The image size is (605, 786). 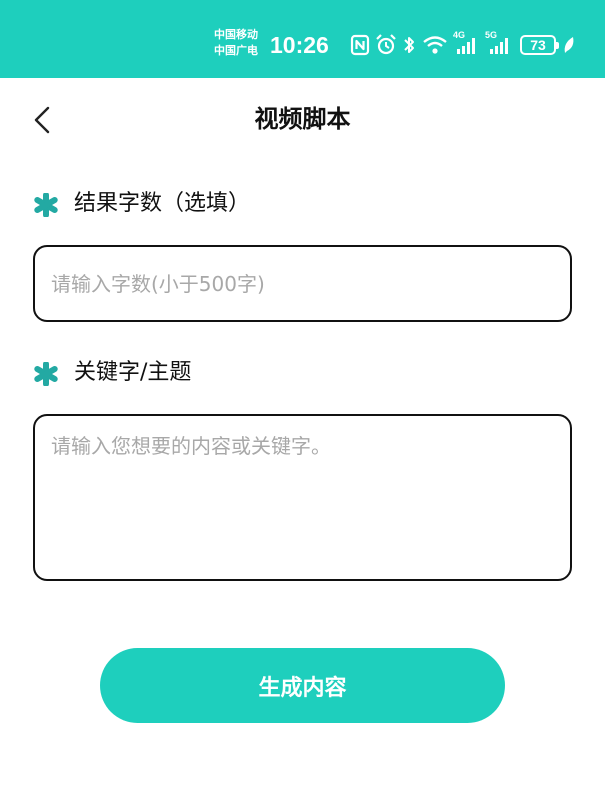 What do you see at coordinates (133, 372) in the screenshot?
I see `keyword-field-label-text: 关键字/主题` at bounding box center [133, 372].